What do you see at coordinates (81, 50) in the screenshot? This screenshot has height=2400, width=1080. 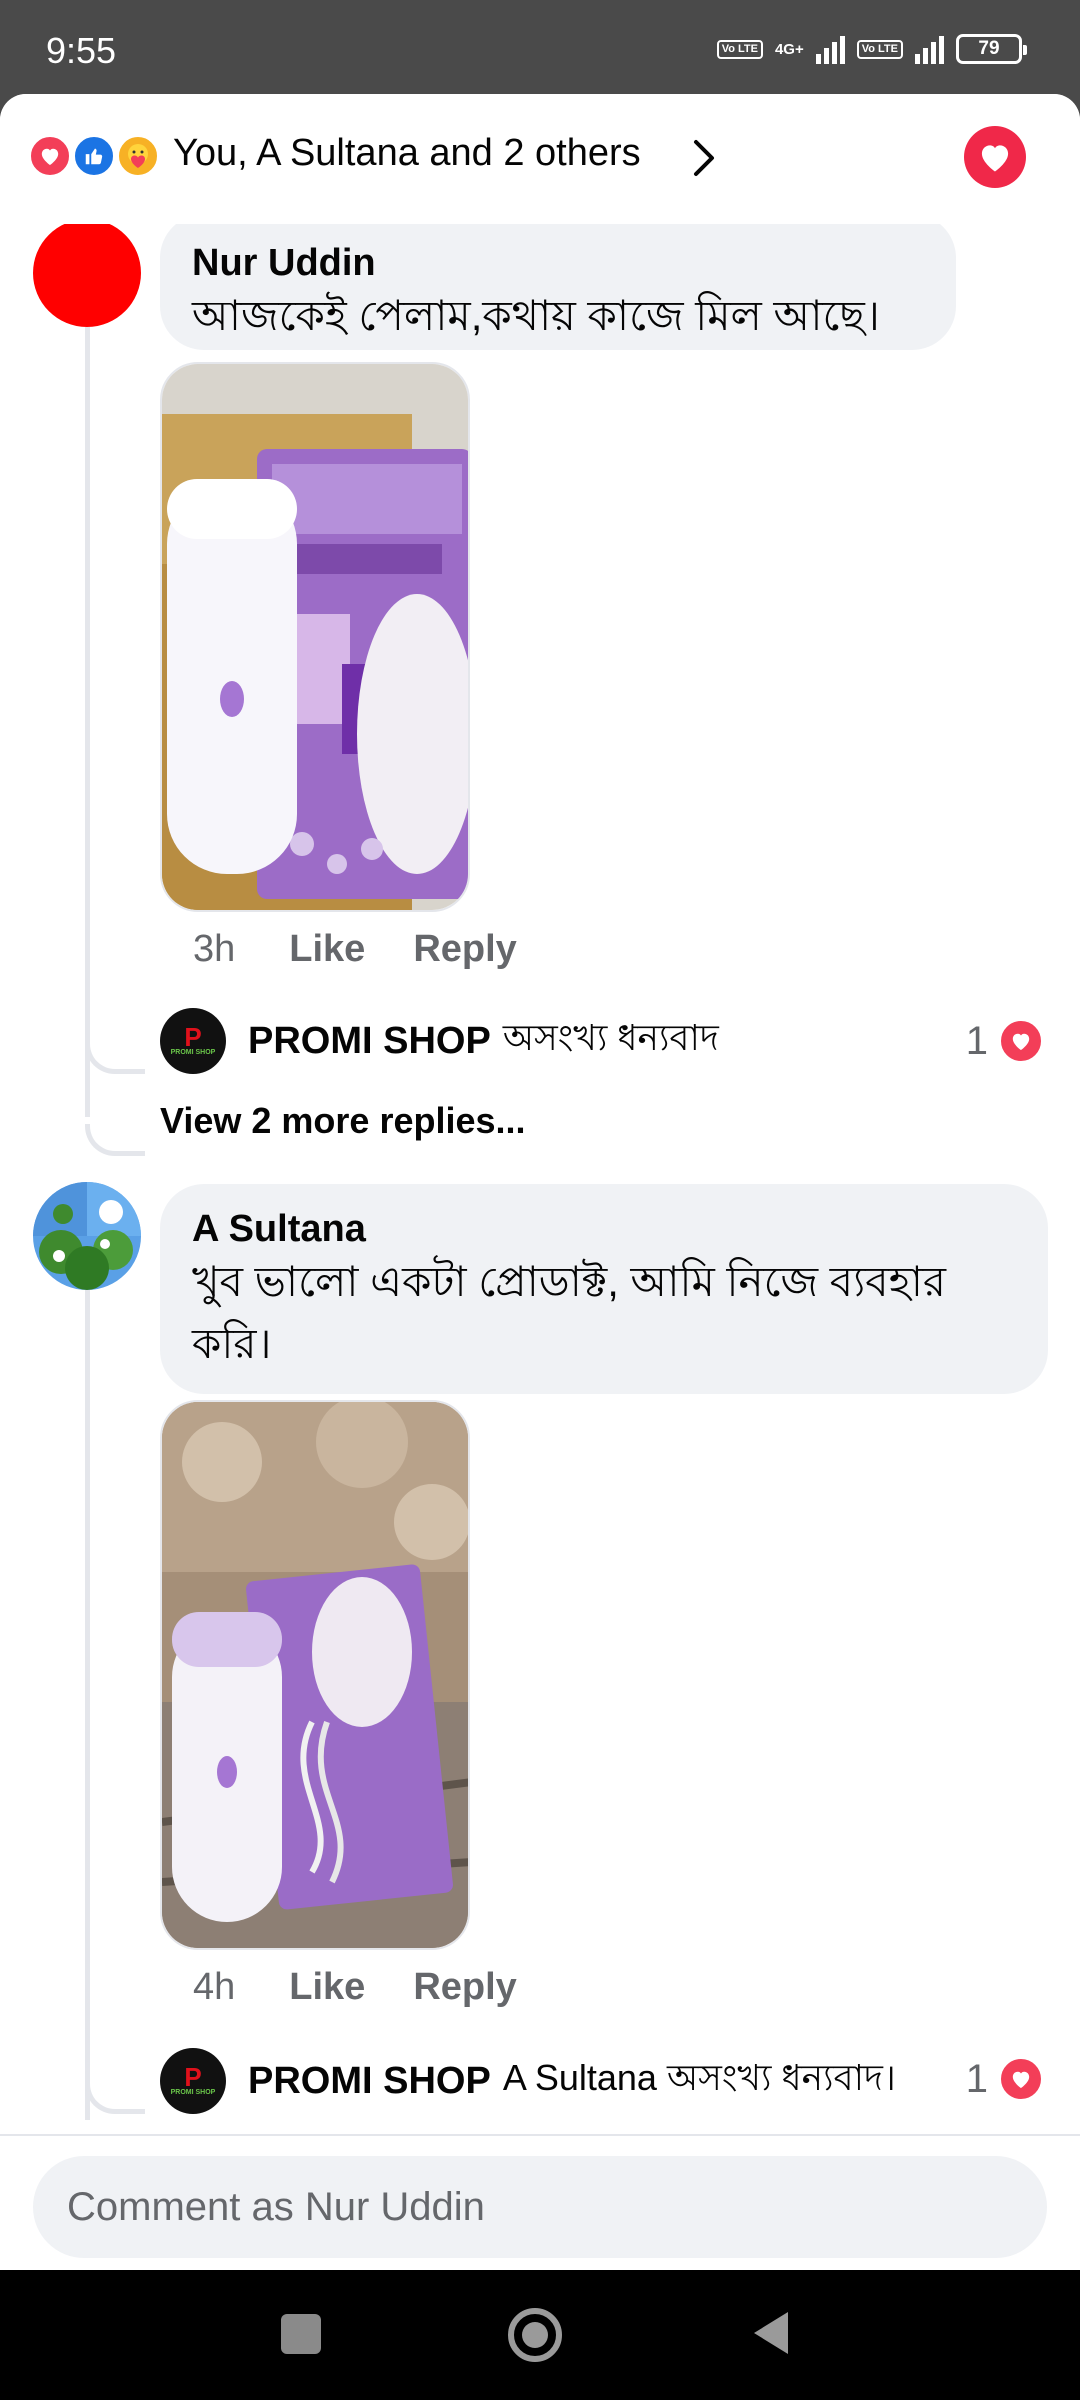 I see `status-time: 9:55` at bounding box center [81, 50].